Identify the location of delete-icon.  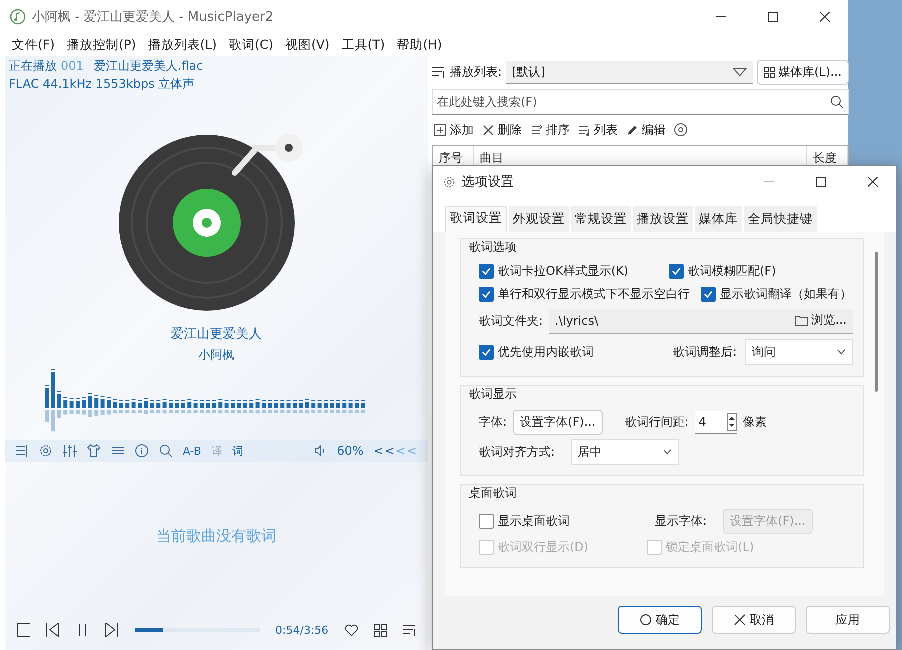
(488, 130).